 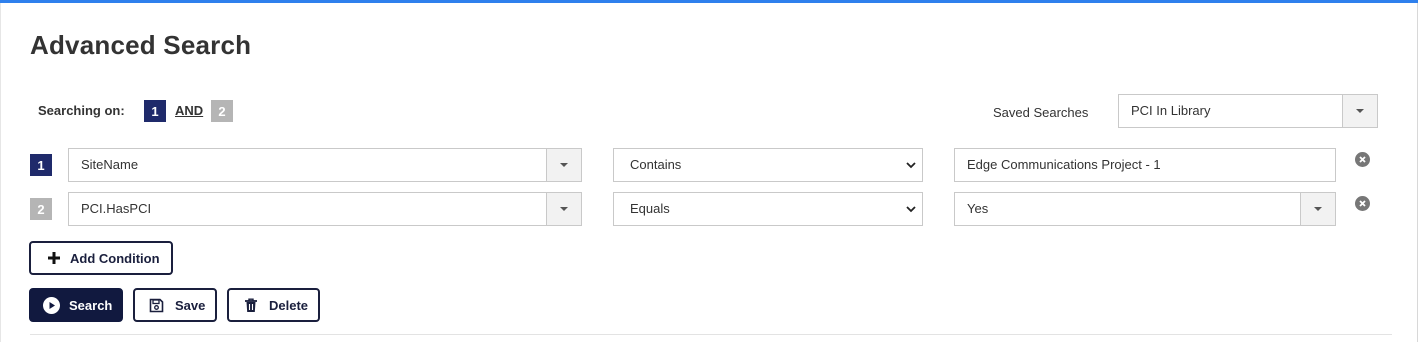 I want to click on saved-searches-dropdown: PCI In Library, so click(x=1248, y=111).